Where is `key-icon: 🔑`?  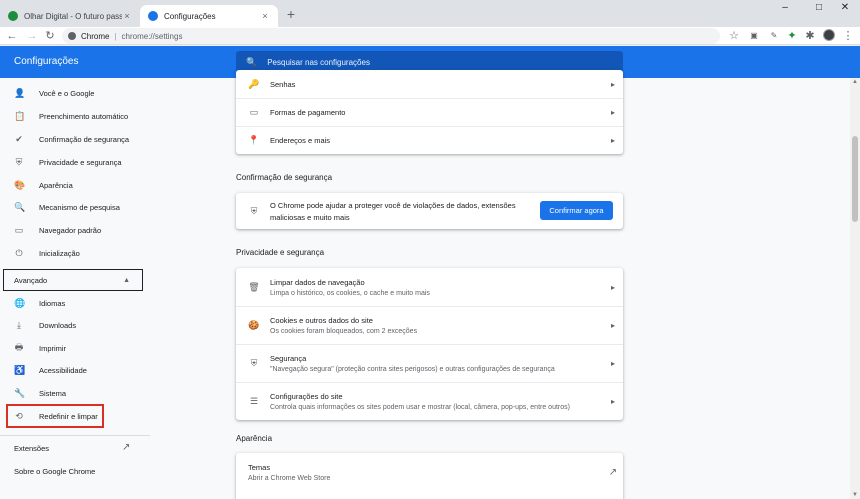 key-icon: 🔑 is located at coordinates (254, 83).